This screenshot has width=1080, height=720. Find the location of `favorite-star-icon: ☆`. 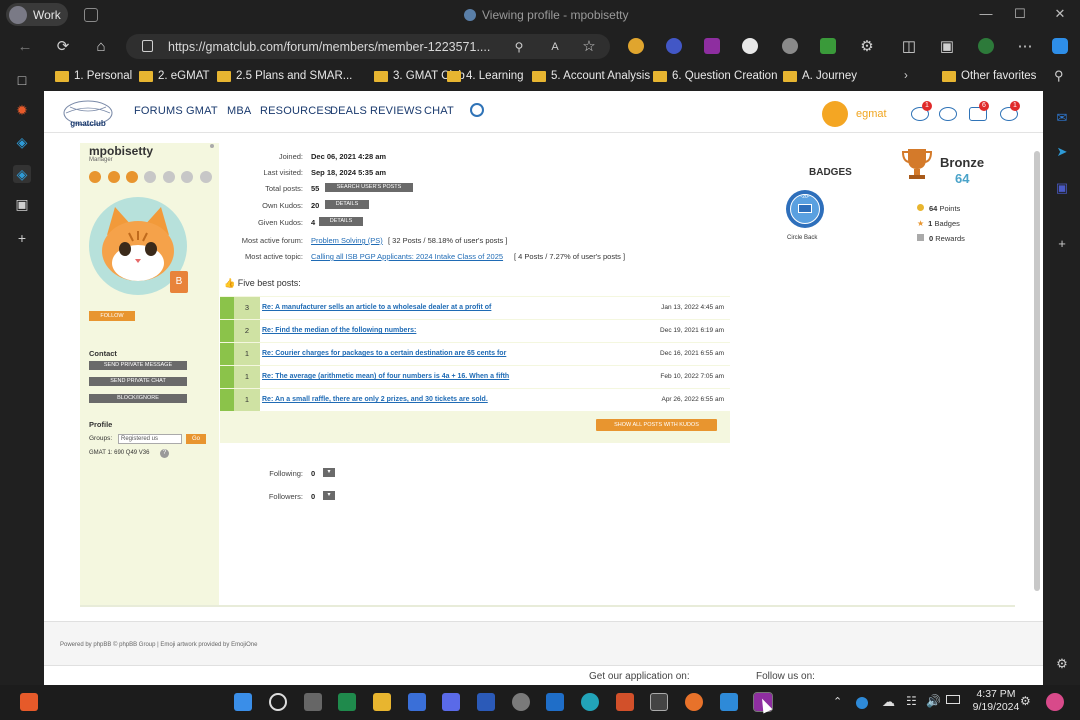

favorite-star-icon: ☆ is located at coordinates (589, 47).